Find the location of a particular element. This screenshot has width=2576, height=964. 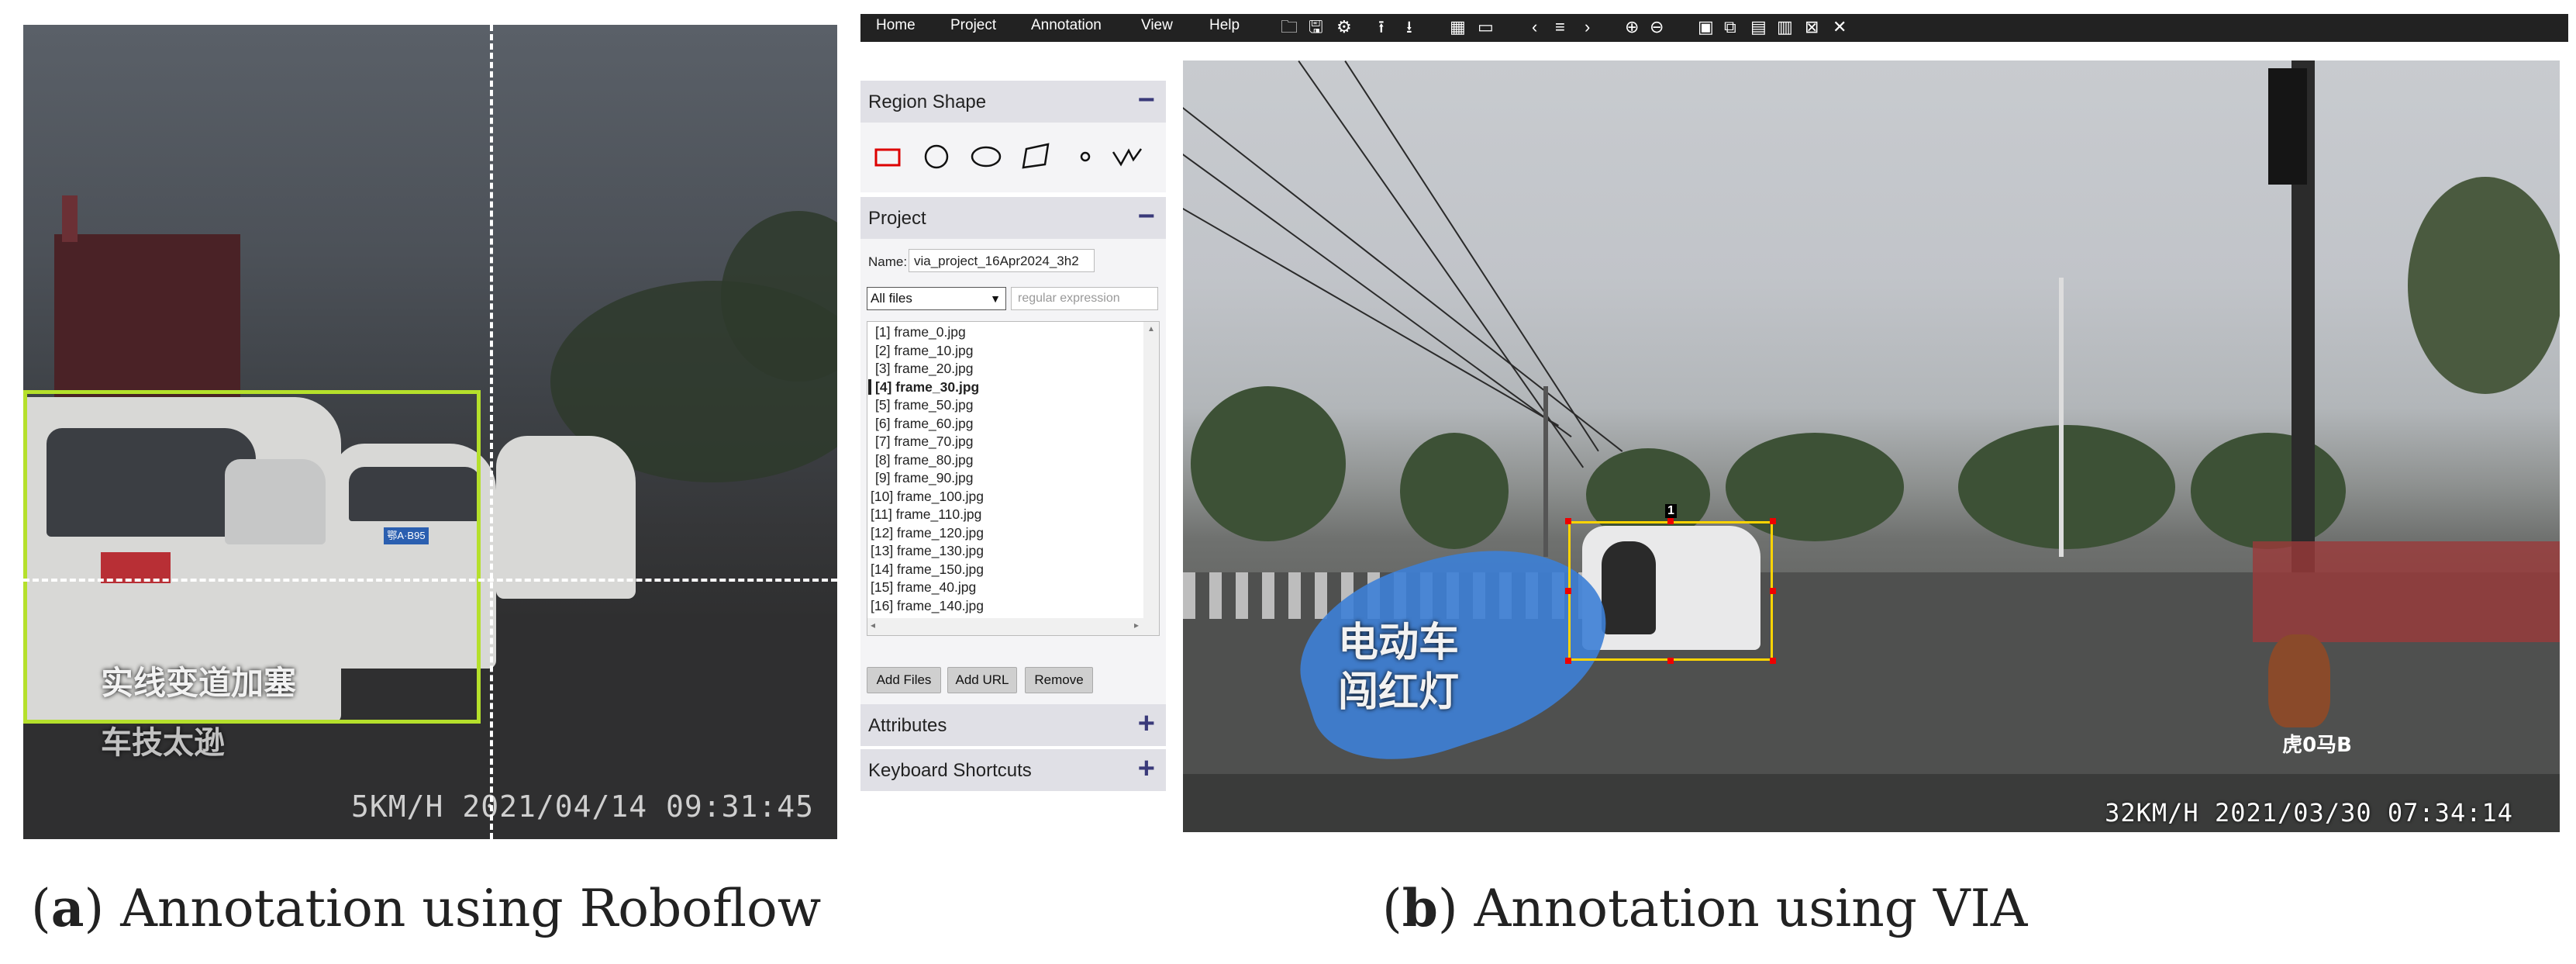

menu-annotation: Annotation is located at coordinates (1066, 28).